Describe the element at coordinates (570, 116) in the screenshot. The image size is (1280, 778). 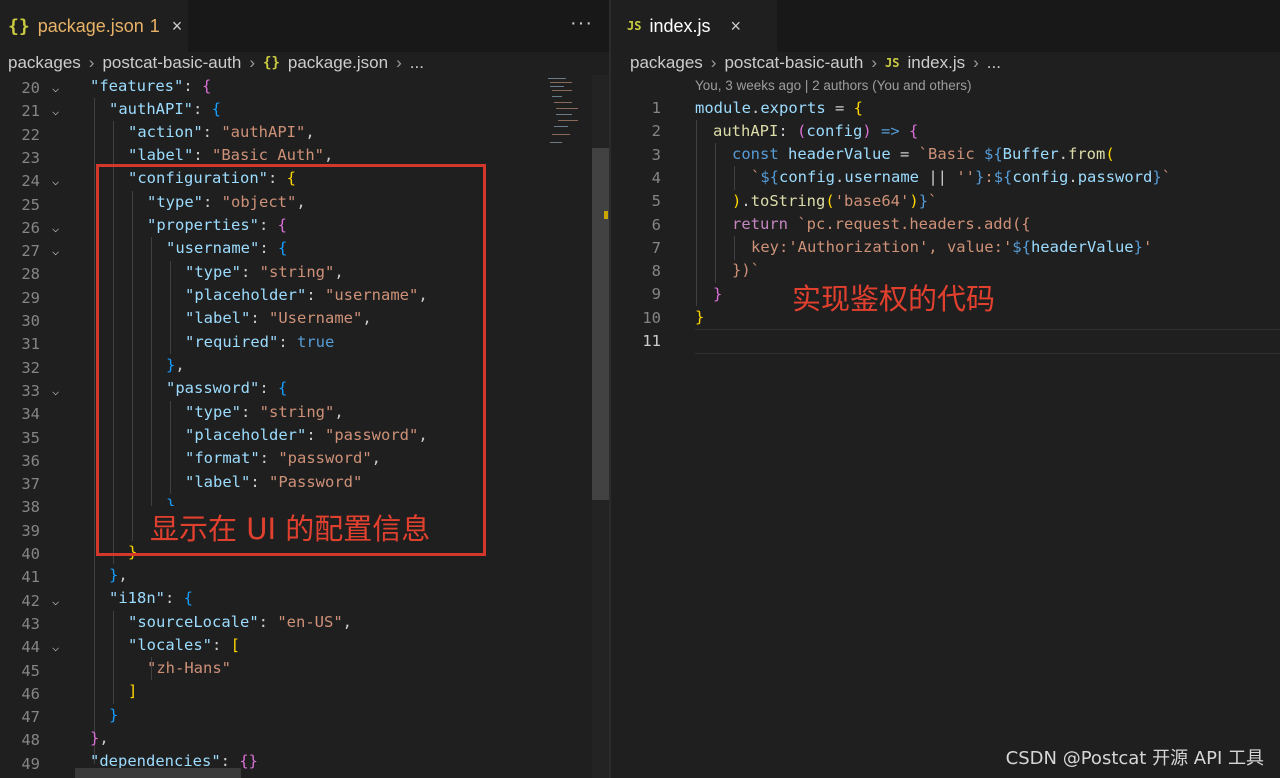
I see `minimap` at that location.